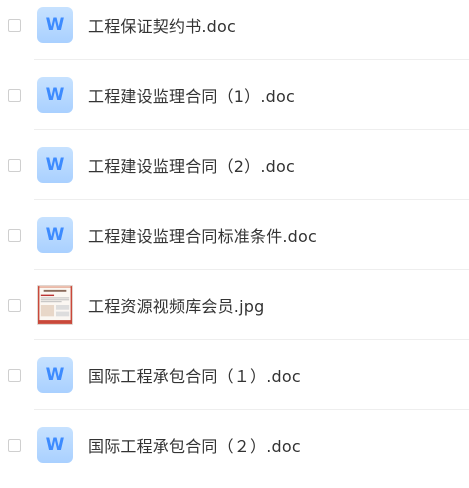  Describe the element at coordinates (194, 445) in the screenshot. I see `file-name: 国际工程承包合同（２）.doc` at that location.